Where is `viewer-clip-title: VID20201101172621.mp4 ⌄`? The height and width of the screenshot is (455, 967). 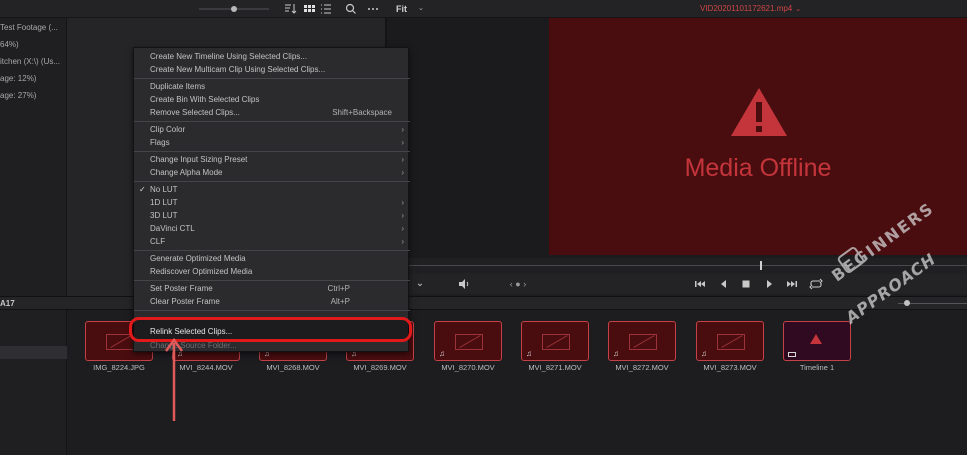 viewer-clip-title: VID20201101172621.mp4 ⌄ is located at coordinates (750, 9).